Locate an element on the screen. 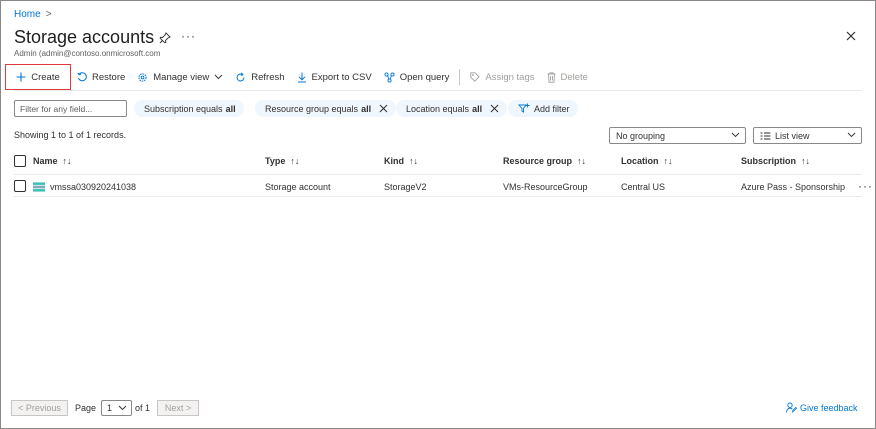 The height and width of the screenshot is (429, 876). column-header-label: Location is located at coordinates (640, 161).